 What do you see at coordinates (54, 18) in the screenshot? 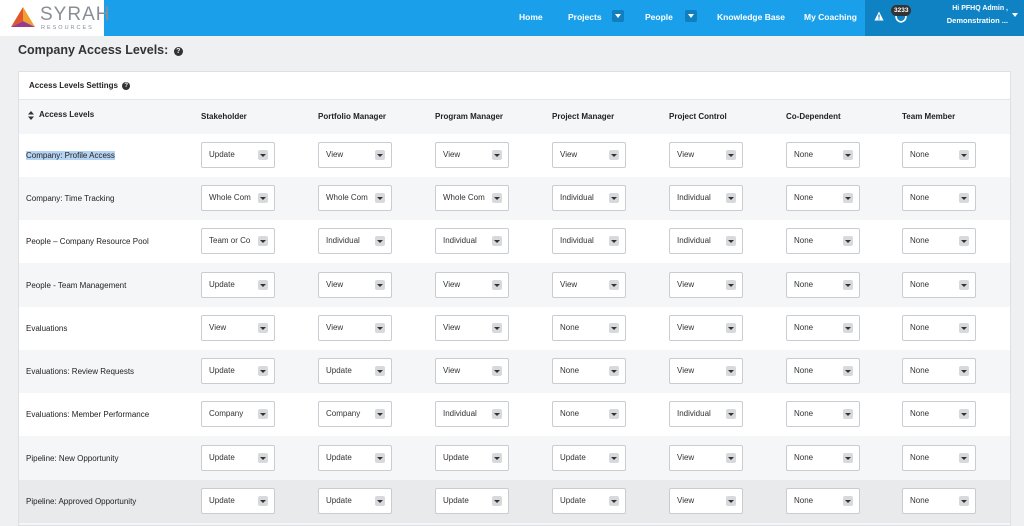
I see `logo: SYRAH RESOURCES` at bounding box center [54, 18].